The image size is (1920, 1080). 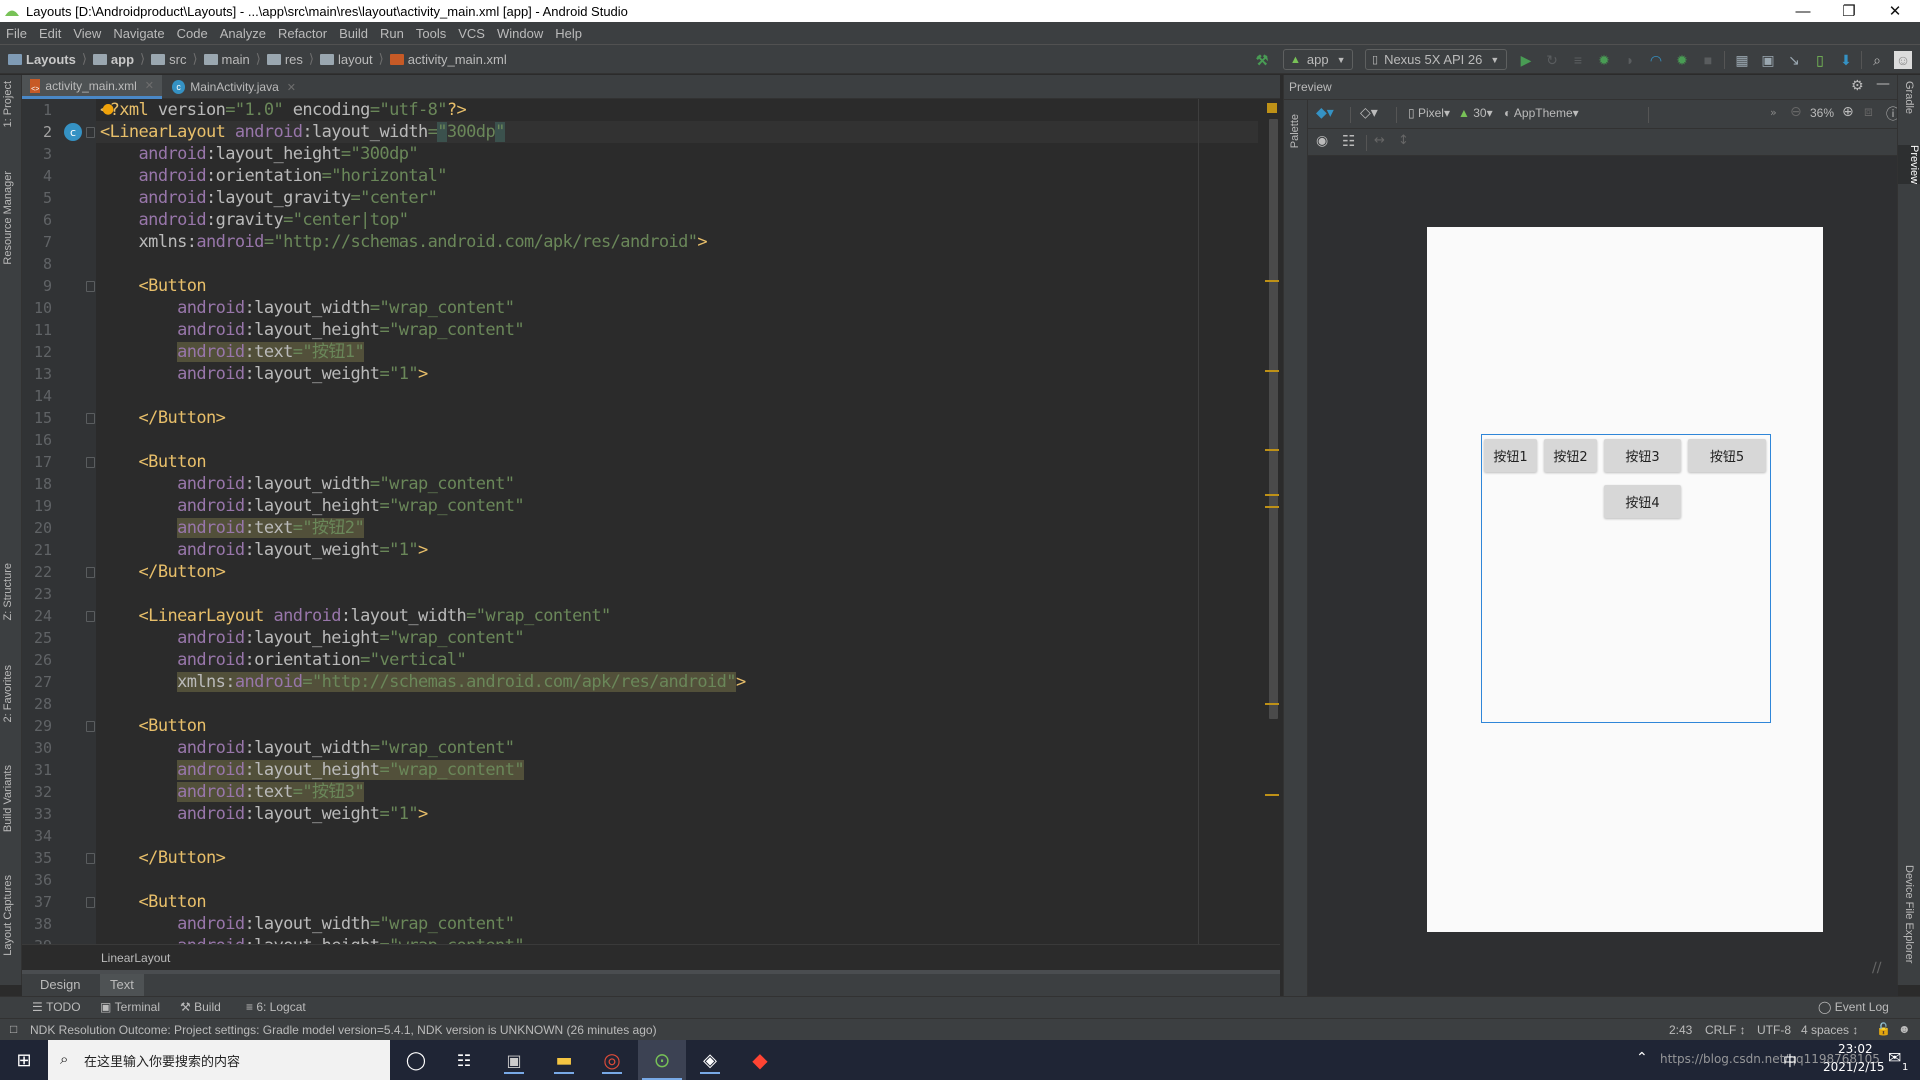 I want to click on menu-refactor: Refactor, so click(x=302, y=33).